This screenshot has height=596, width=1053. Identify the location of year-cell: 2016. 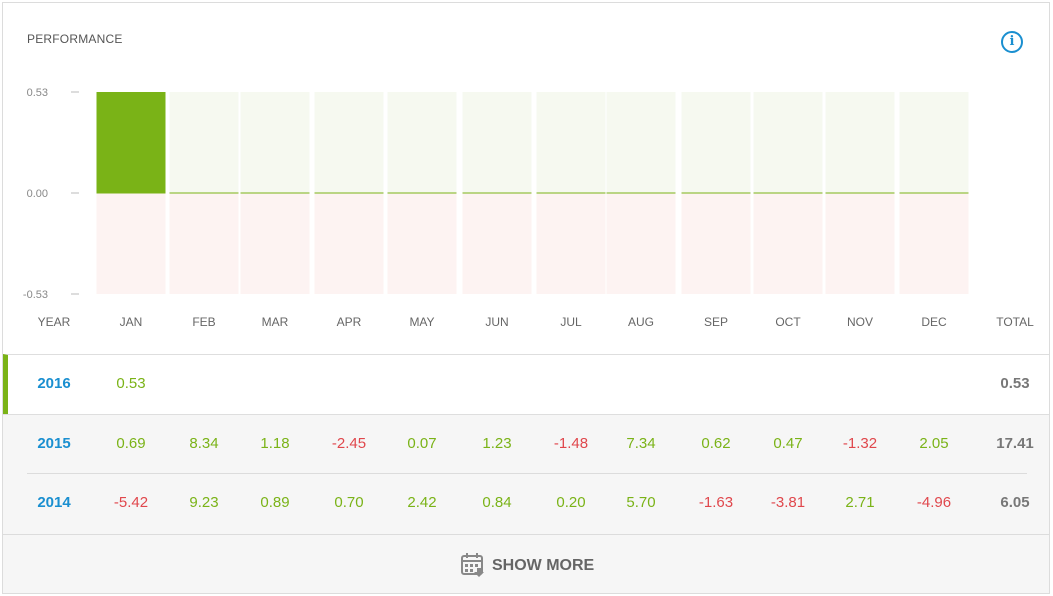
(54, 383).